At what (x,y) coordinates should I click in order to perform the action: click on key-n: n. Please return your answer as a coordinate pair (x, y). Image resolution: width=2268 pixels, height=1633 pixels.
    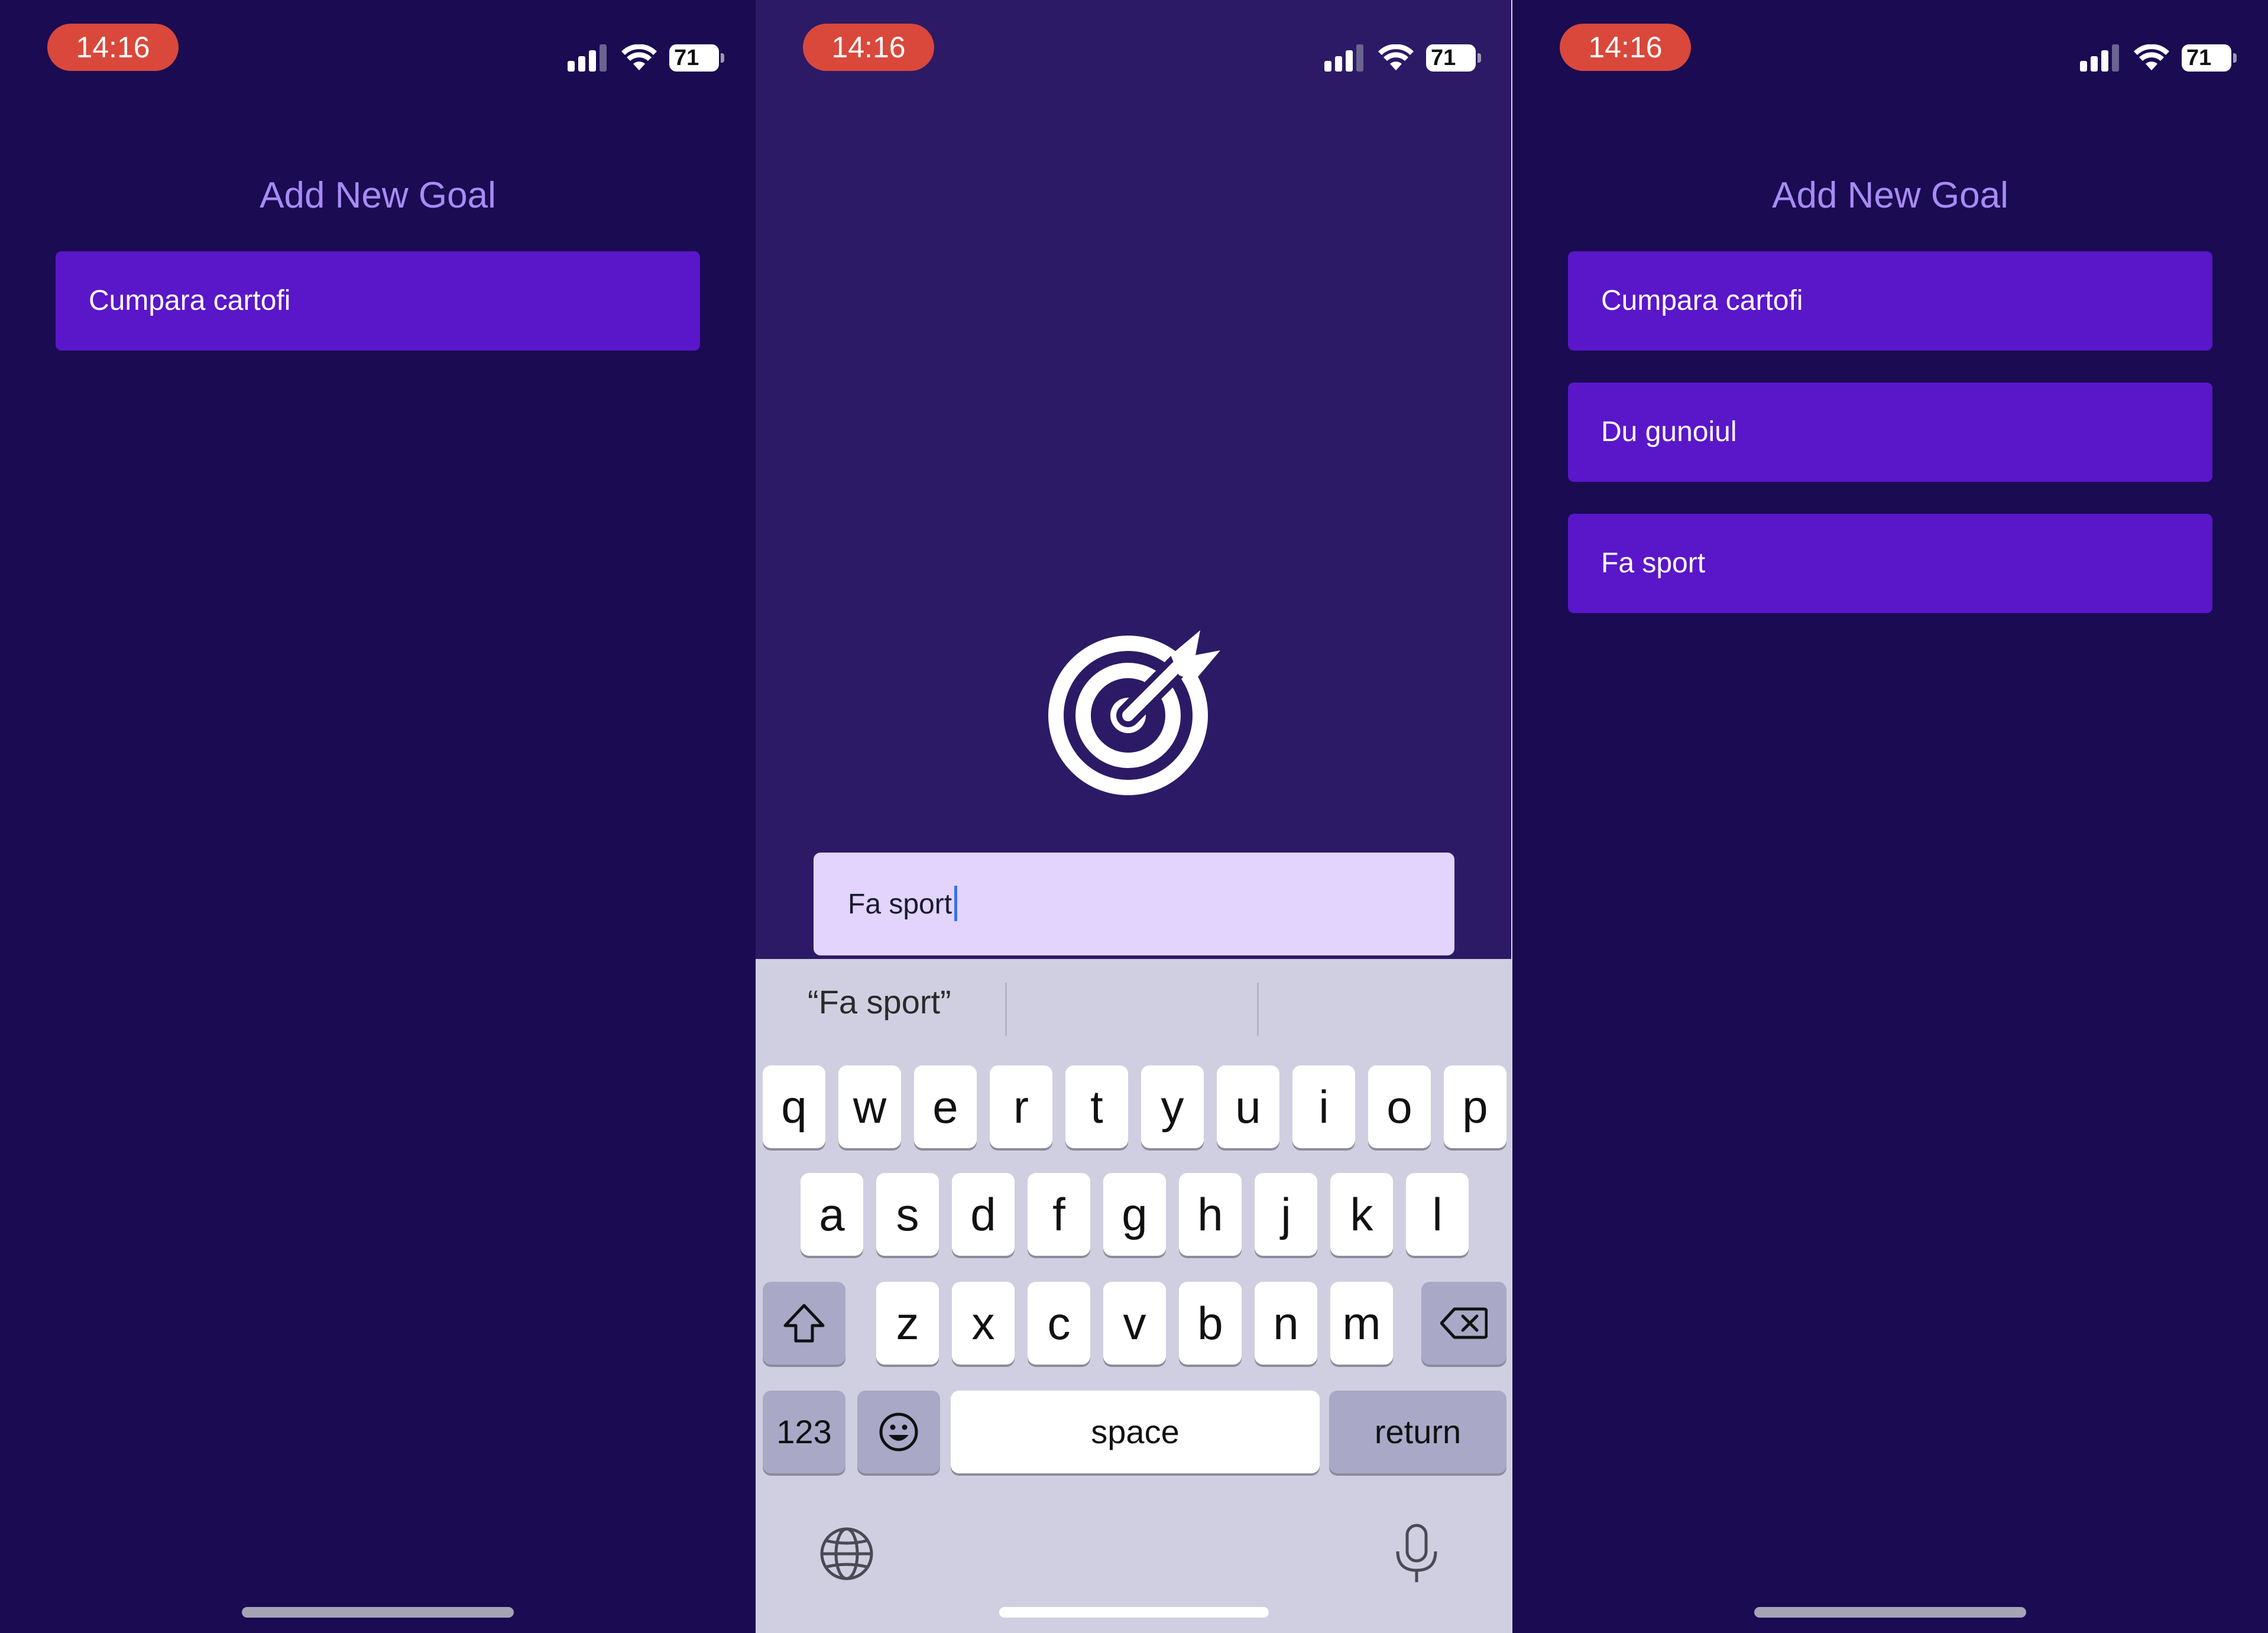
    Looking at the image, I should click on (1286, 1323).